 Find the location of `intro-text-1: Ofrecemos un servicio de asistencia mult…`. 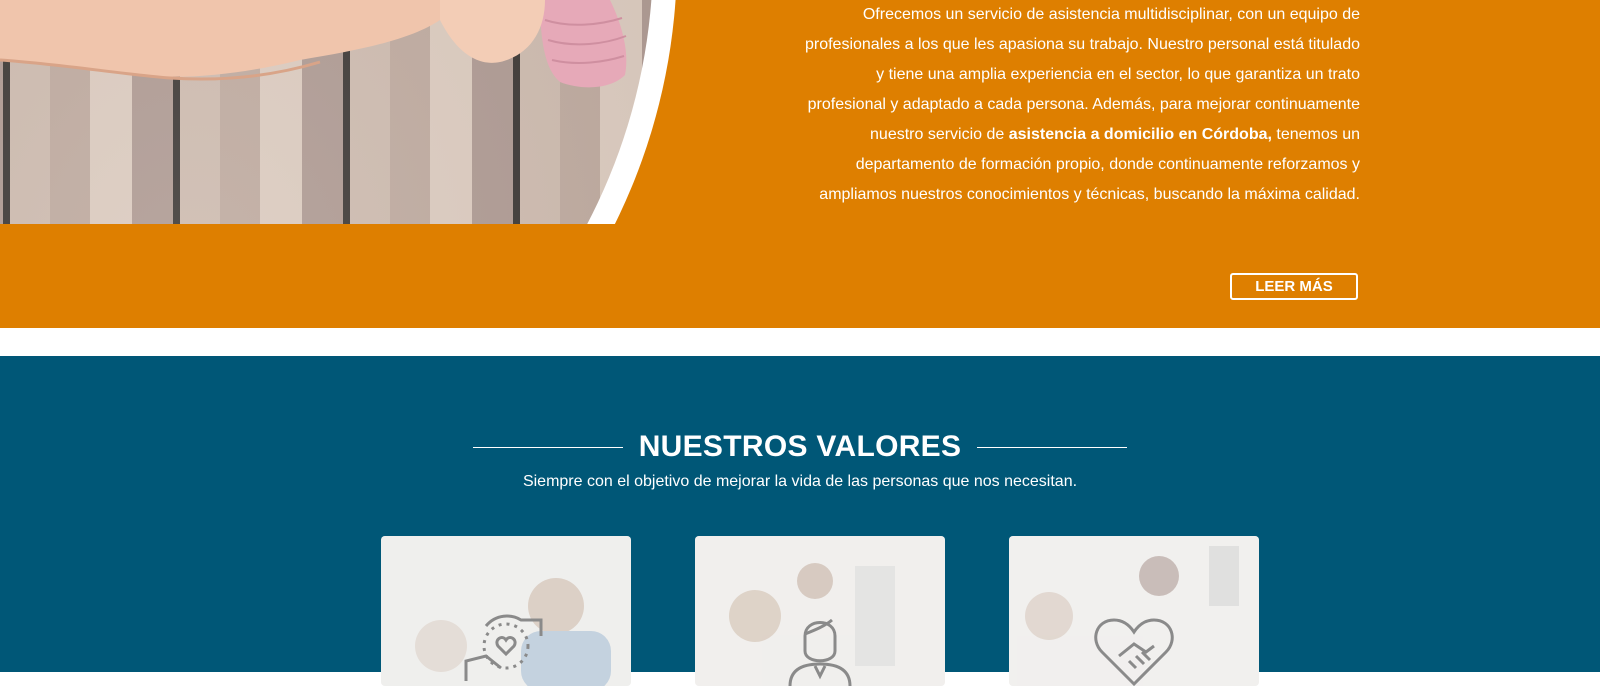

intro-text-1: Ofrecemos un servicio de asistencia mult… is located at coordinates (1082, 74).